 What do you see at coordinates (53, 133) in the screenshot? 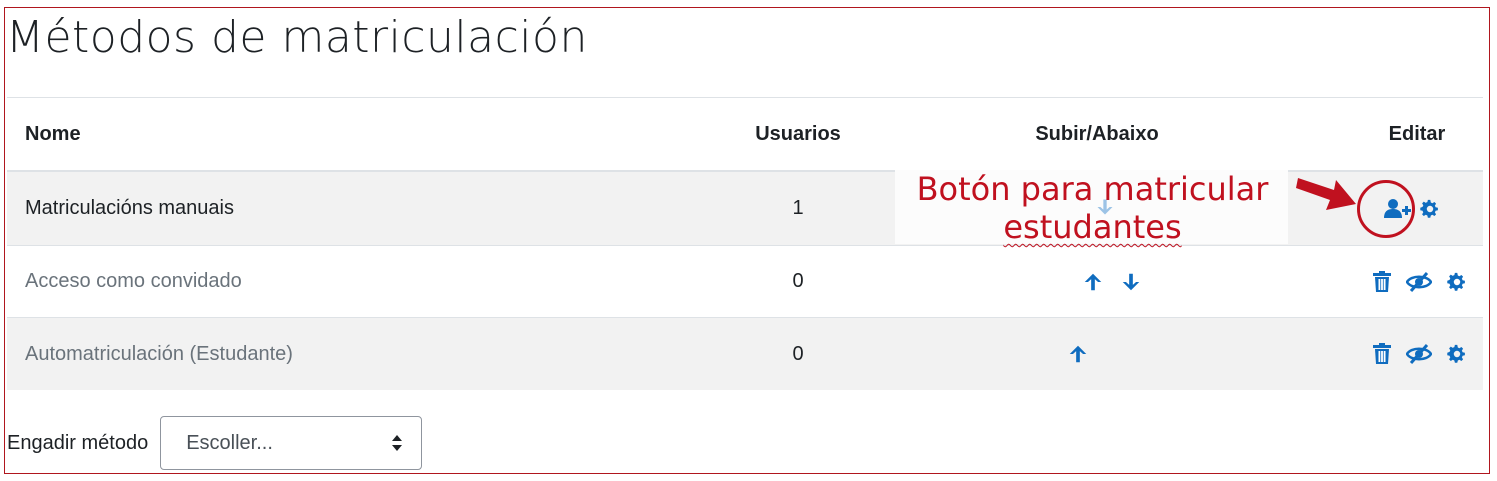
I see `column-header-name: Nome` at bounding box center [53, 133].